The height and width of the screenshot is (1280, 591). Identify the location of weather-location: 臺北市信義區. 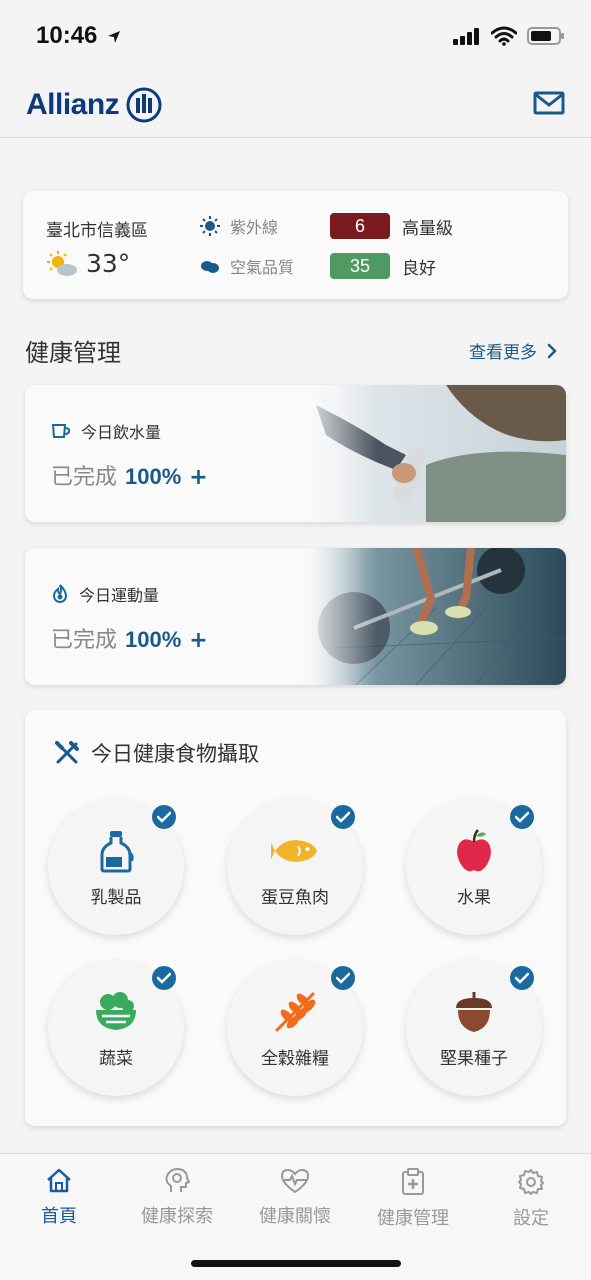
(97, 231).